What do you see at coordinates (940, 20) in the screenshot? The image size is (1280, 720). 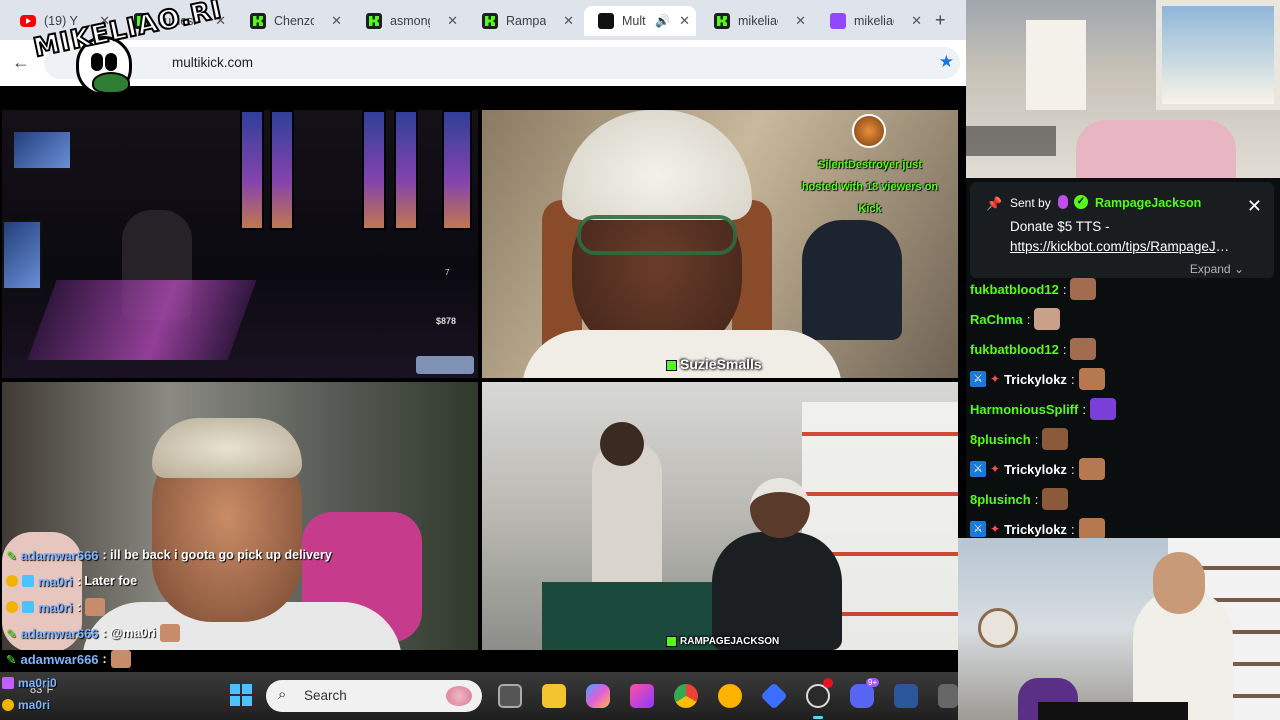 I see `new-tab-button: +` at bounding box center [940, 20].